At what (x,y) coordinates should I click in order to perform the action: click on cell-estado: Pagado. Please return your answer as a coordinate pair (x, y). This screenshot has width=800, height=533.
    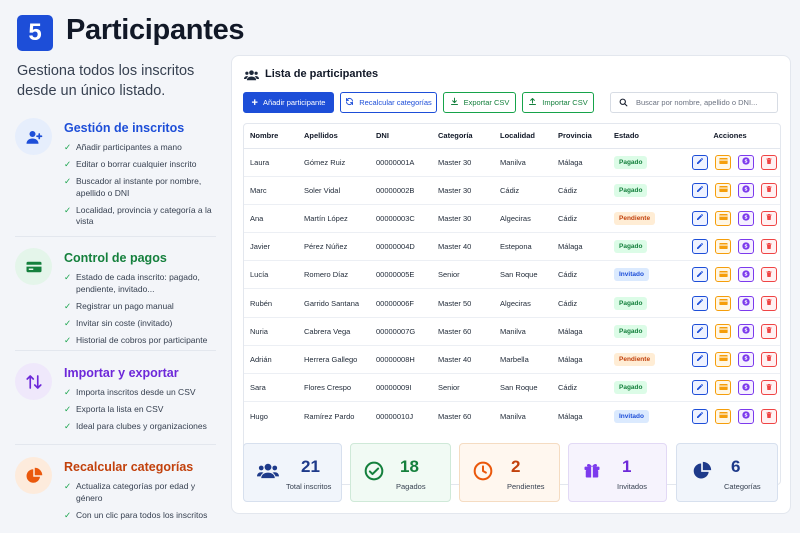
    Looking at the image, I should click on (647, 331).